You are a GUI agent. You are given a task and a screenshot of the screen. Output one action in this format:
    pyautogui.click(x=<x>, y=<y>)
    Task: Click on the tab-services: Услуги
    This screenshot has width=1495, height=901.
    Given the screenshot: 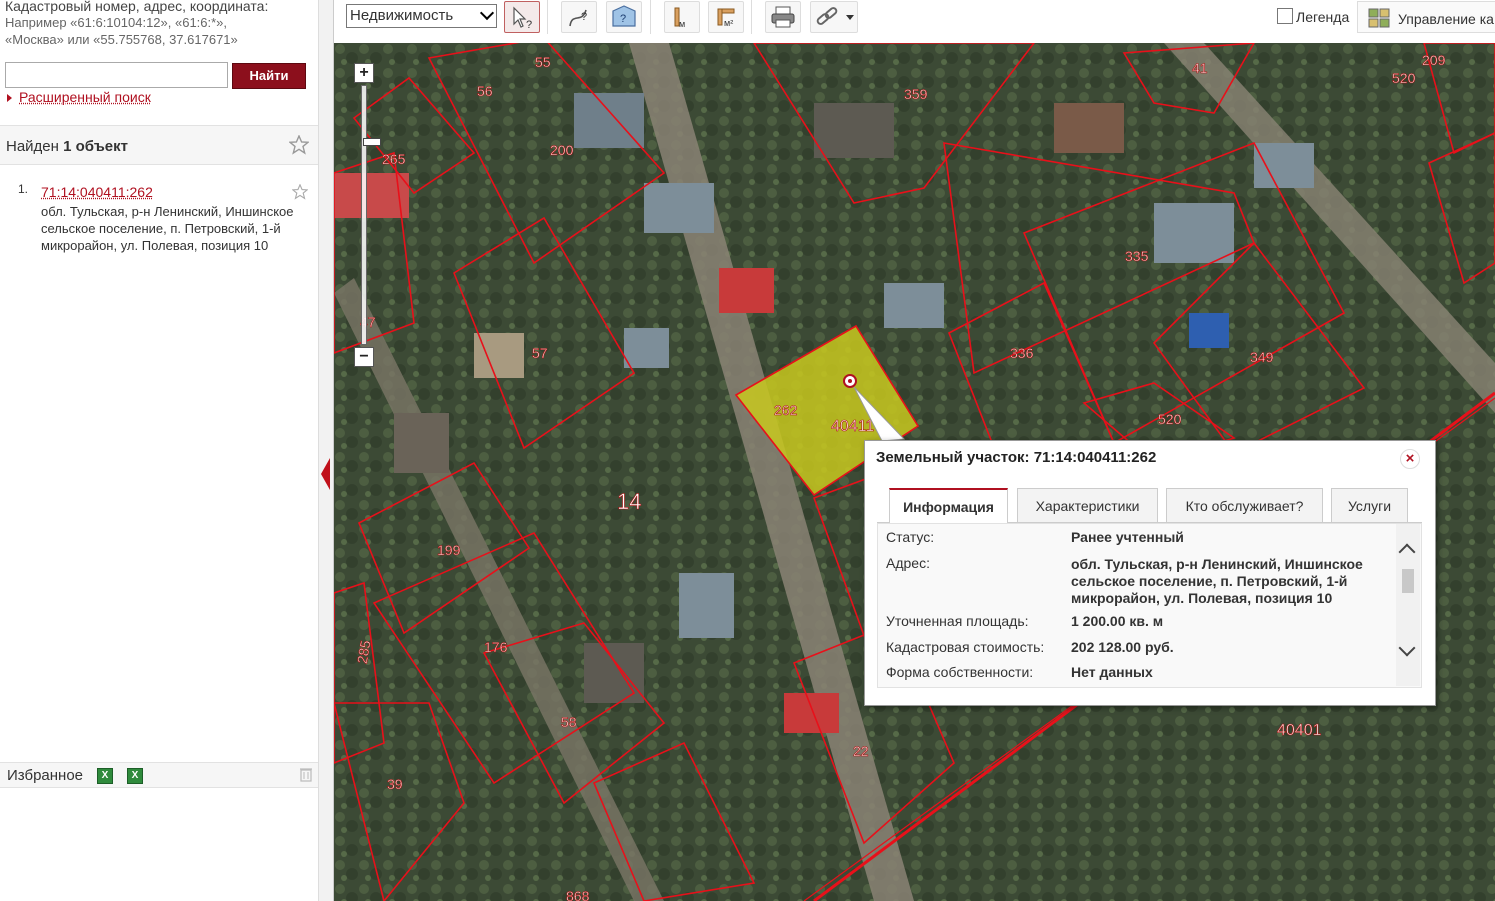 What is the action you would take?
    pyautogui.click(x=1369, y=505)
    